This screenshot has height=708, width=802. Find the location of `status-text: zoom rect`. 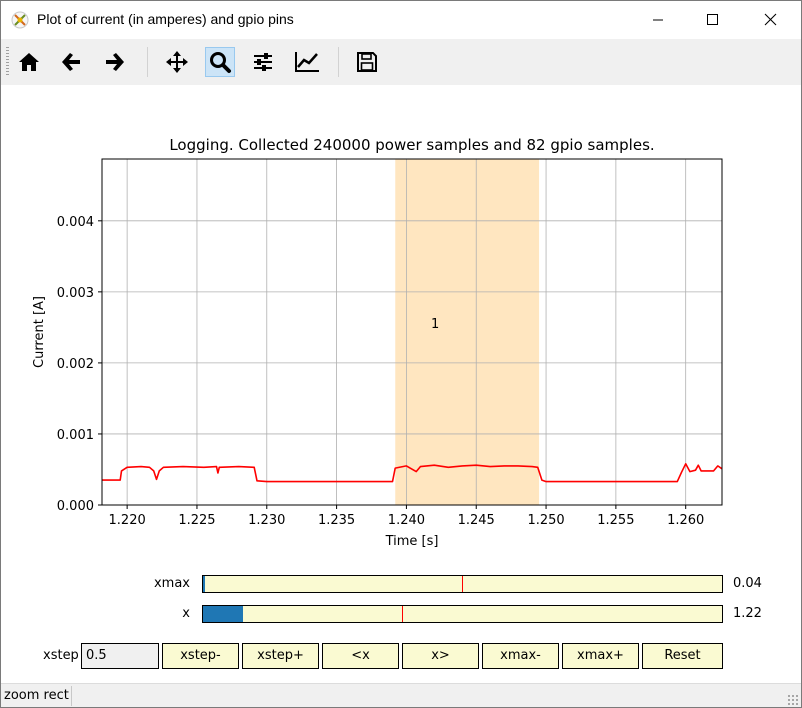

status-text: zoom rect is located at coordinates (36, 695).